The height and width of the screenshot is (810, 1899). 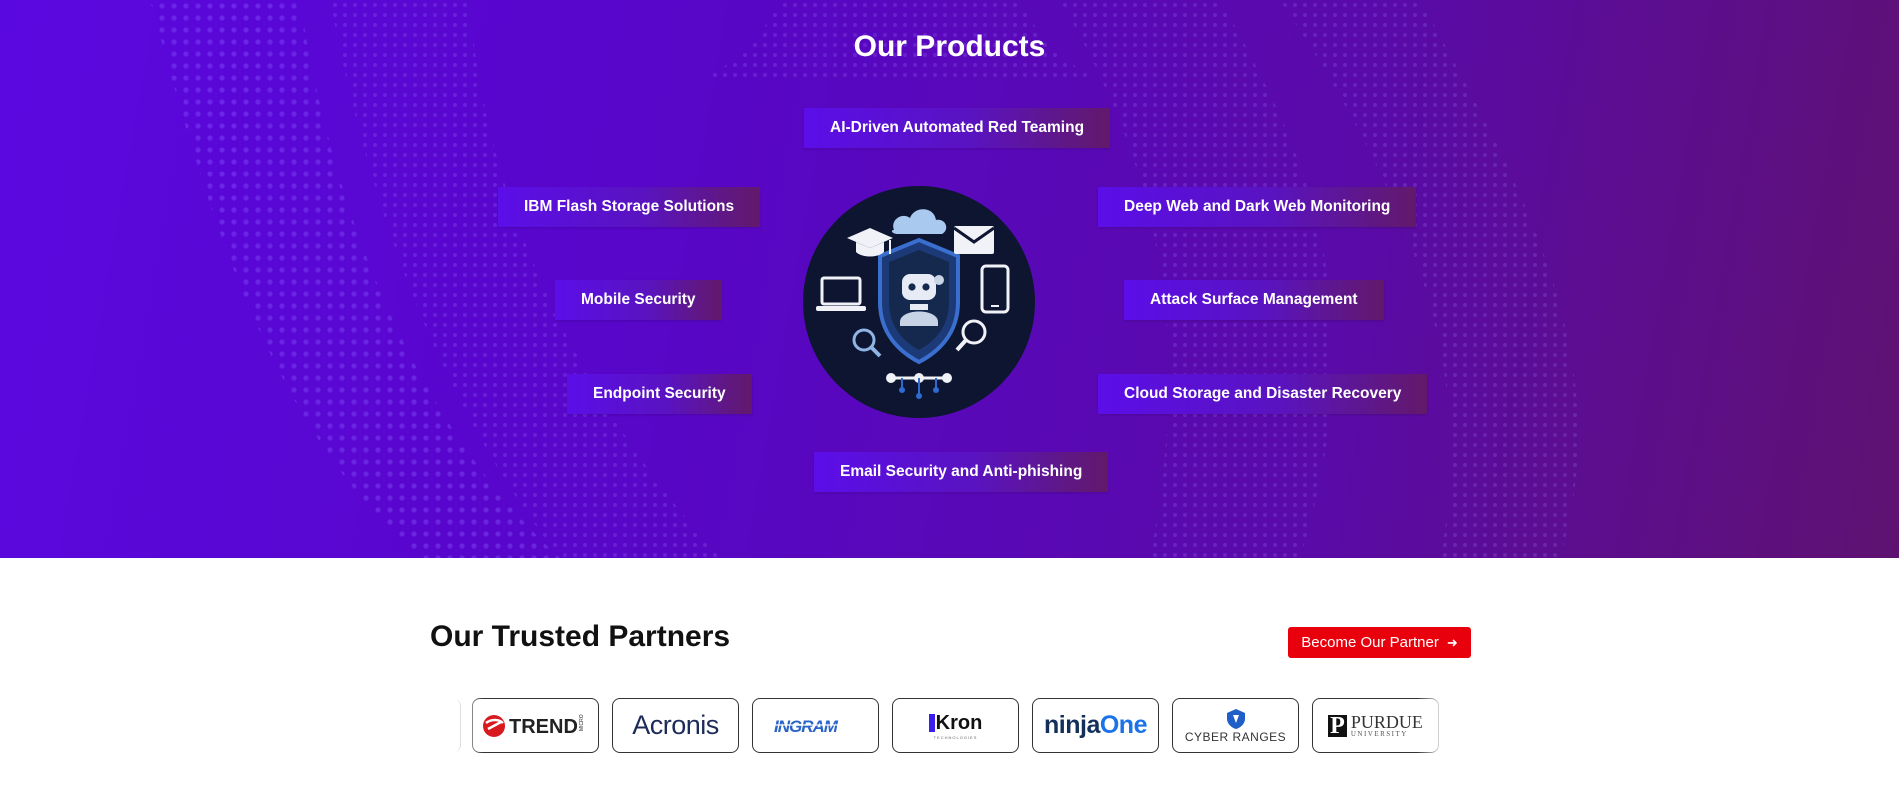 I want to click on product-cloud-storage: Cloud Storage and Disaster Recovery, so click(x=1263, y=394).